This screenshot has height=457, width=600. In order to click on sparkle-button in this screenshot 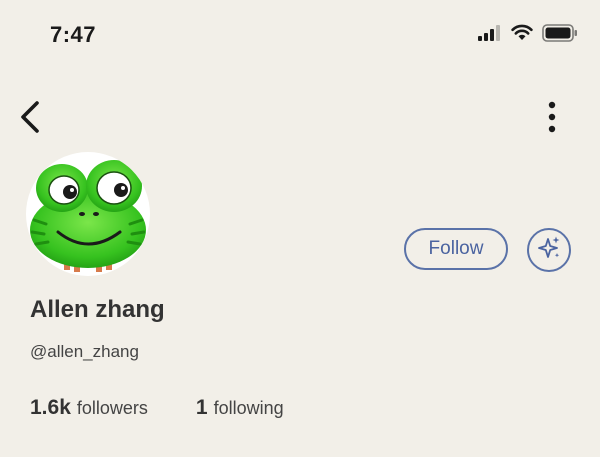, I will do `click(549, 250)`.